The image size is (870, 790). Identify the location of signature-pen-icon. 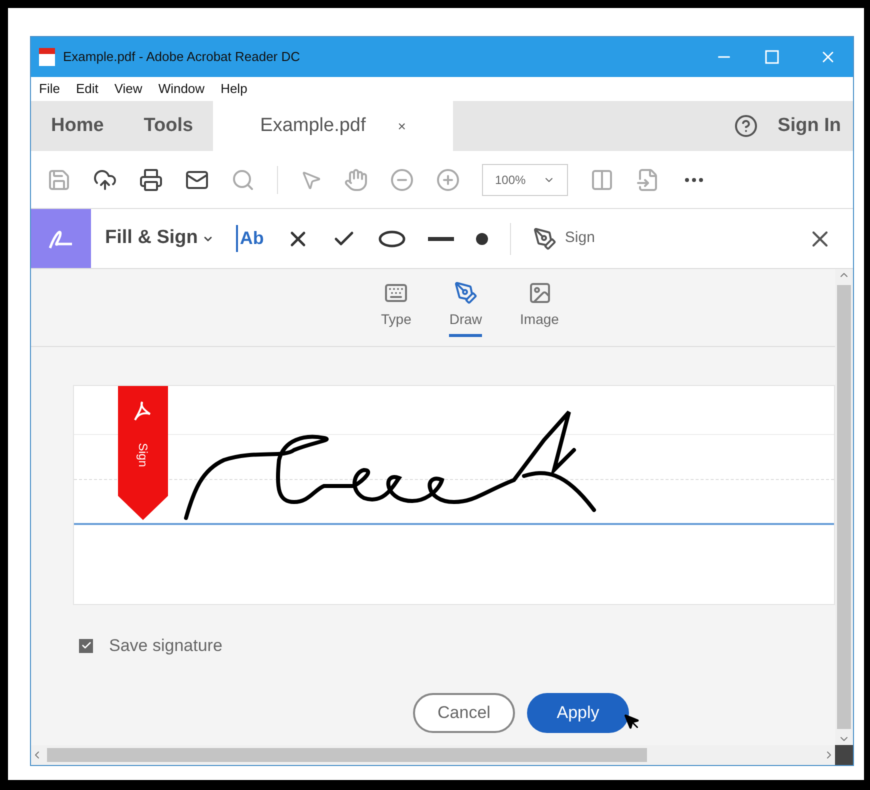
(61, 239).